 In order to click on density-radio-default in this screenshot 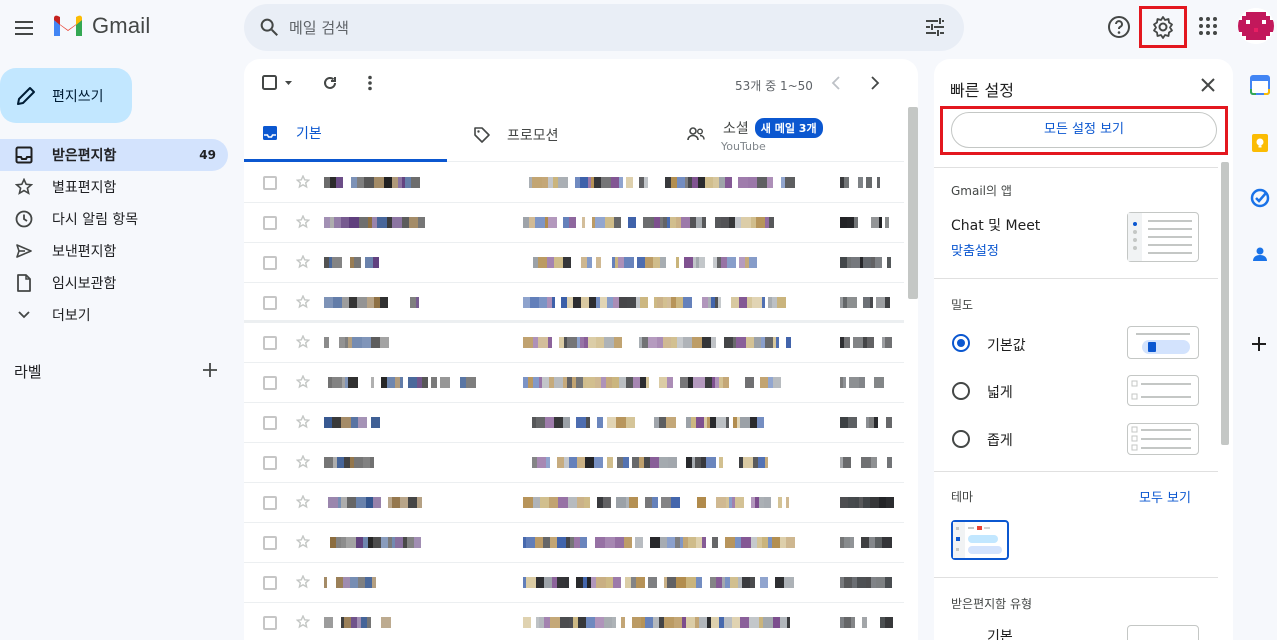, I will do `click(961, 343)`.